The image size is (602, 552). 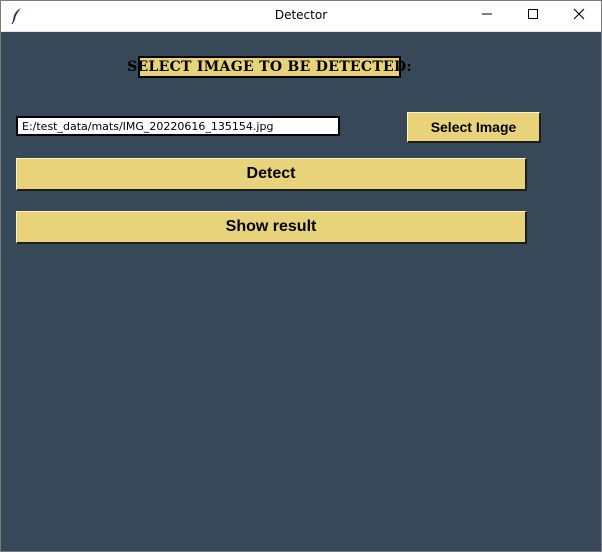 I want to click on title-bar: Detector, so click(x=301, y=16).